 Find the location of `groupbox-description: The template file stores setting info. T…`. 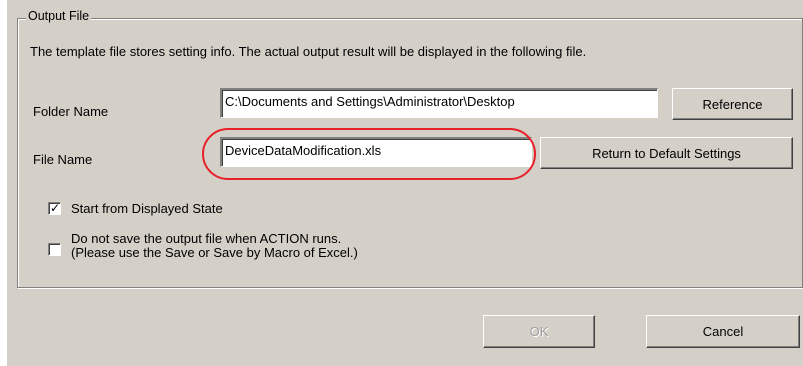

groupbox-description: The template file stores setting info. T… is located at coordinates (308, 51).